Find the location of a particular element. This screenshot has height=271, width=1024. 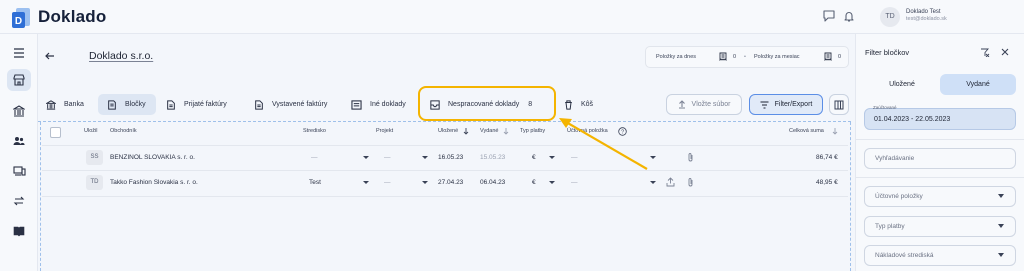

user-avatar: TD is located at coordinates (890, 17).